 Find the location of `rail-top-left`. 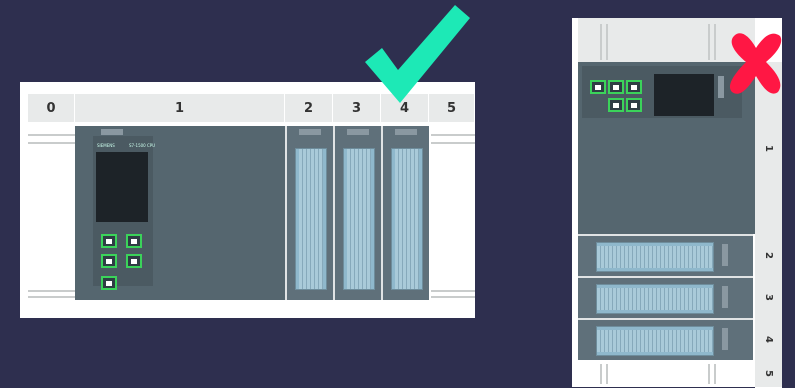

rail-top-left is located at coordinates (601, 42).